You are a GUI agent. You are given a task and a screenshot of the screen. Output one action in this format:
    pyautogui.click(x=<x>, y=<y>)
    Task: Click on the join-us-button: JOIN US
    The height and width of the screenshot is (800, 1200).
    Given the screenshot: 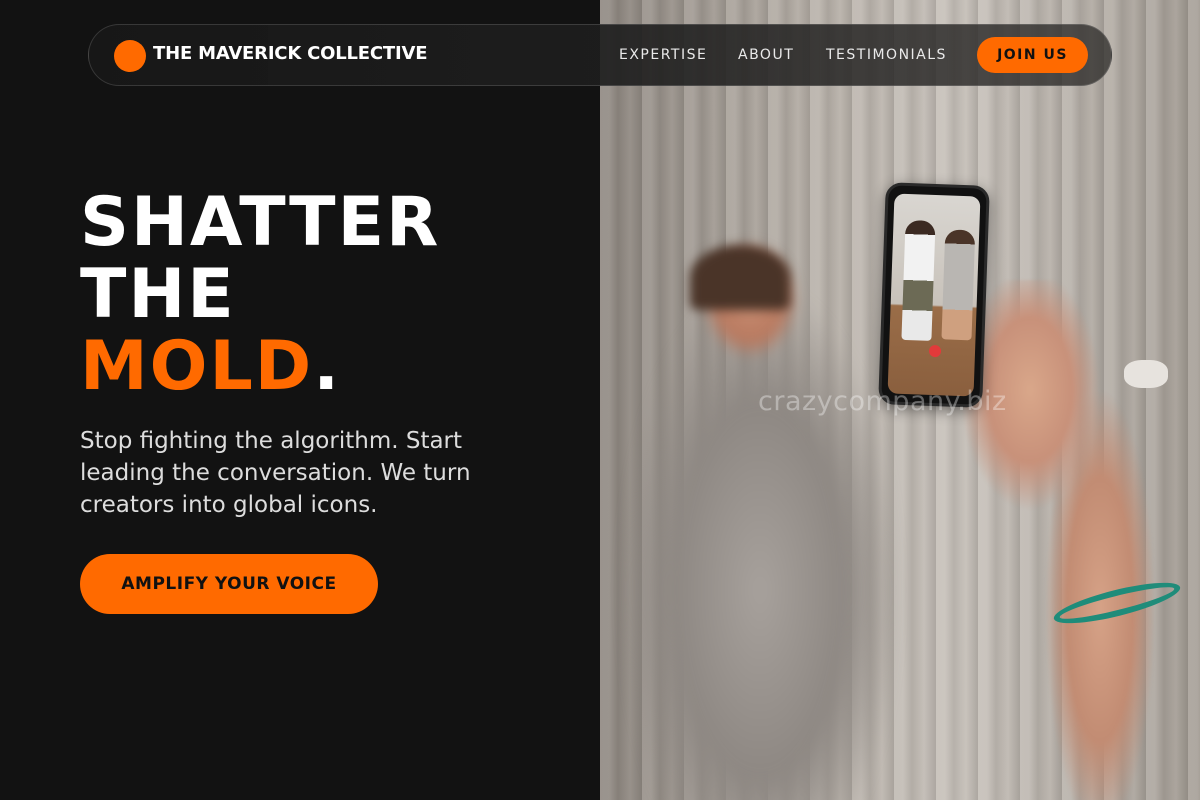 What is the action you would take?
    pyautogui.click(x=1032, y=55)
    